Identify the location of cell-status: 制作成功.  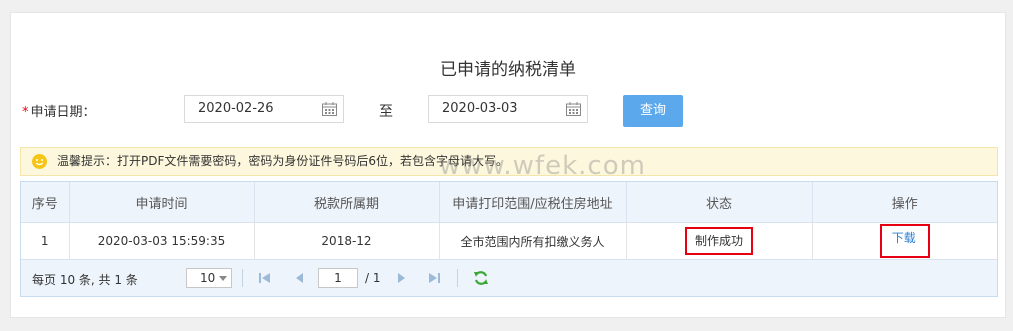
(719, 241).